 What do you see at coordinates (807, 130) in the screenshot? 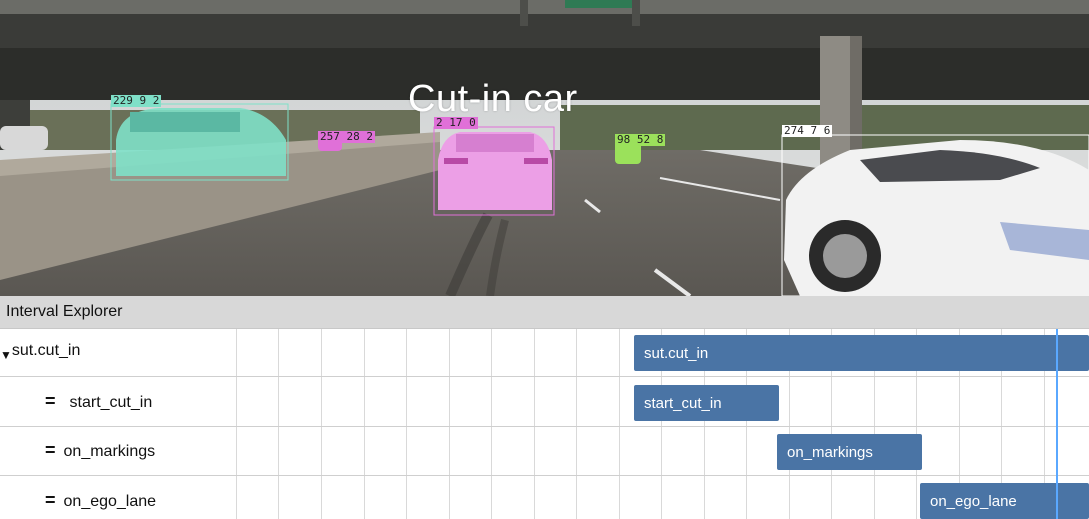
I see `detection-label: 274 7 6` at bounding box center [807, 130].